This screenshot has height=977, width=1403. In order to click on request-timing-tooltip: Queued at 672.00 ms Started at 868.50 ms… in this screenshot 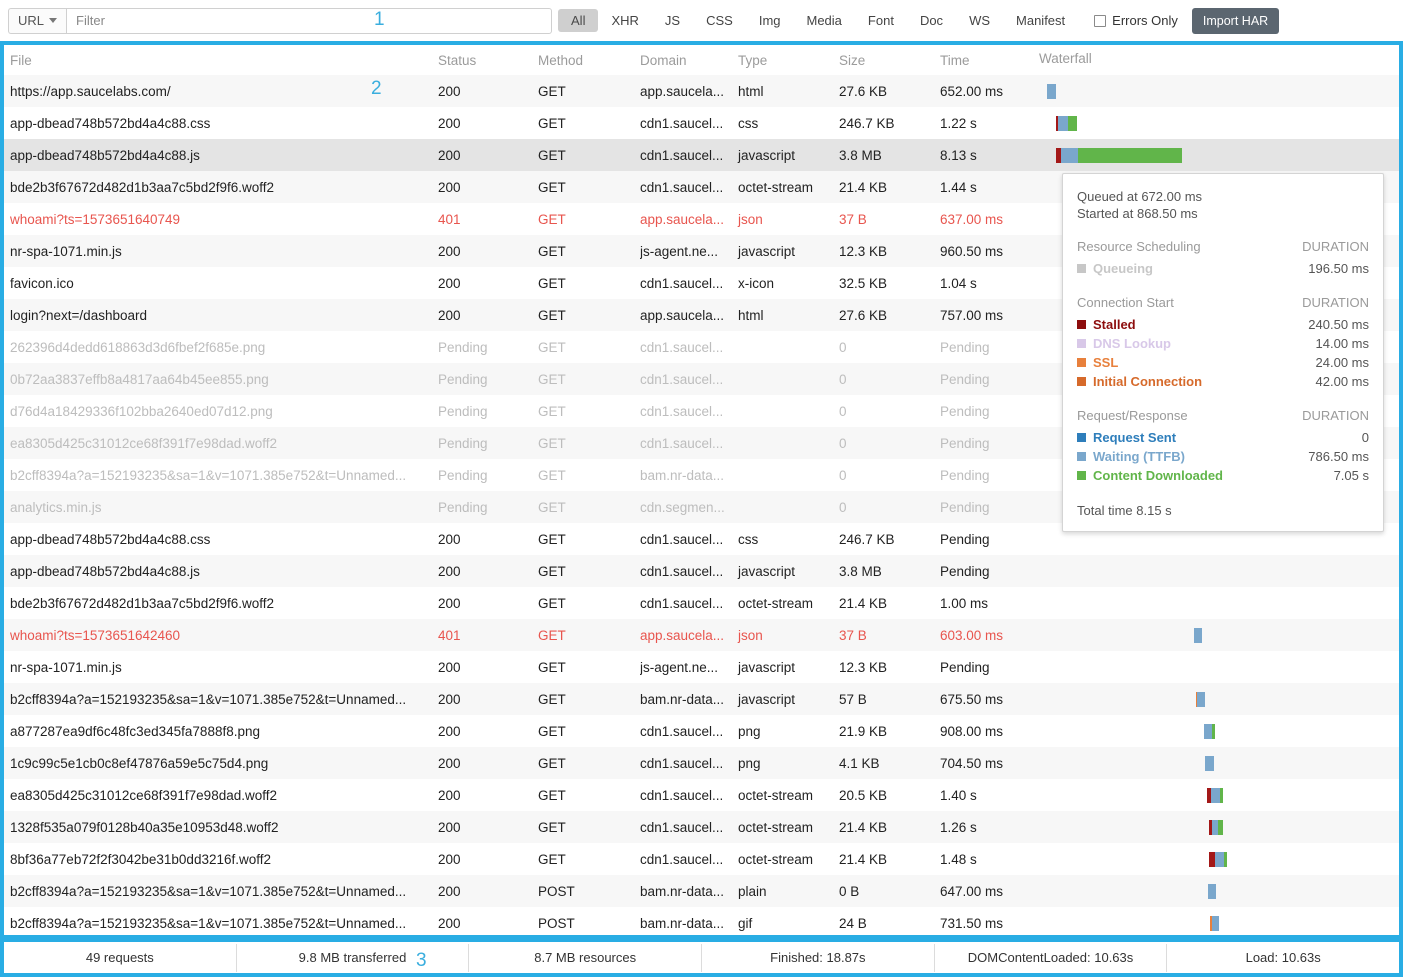, I will do `click(1223, 352)`.